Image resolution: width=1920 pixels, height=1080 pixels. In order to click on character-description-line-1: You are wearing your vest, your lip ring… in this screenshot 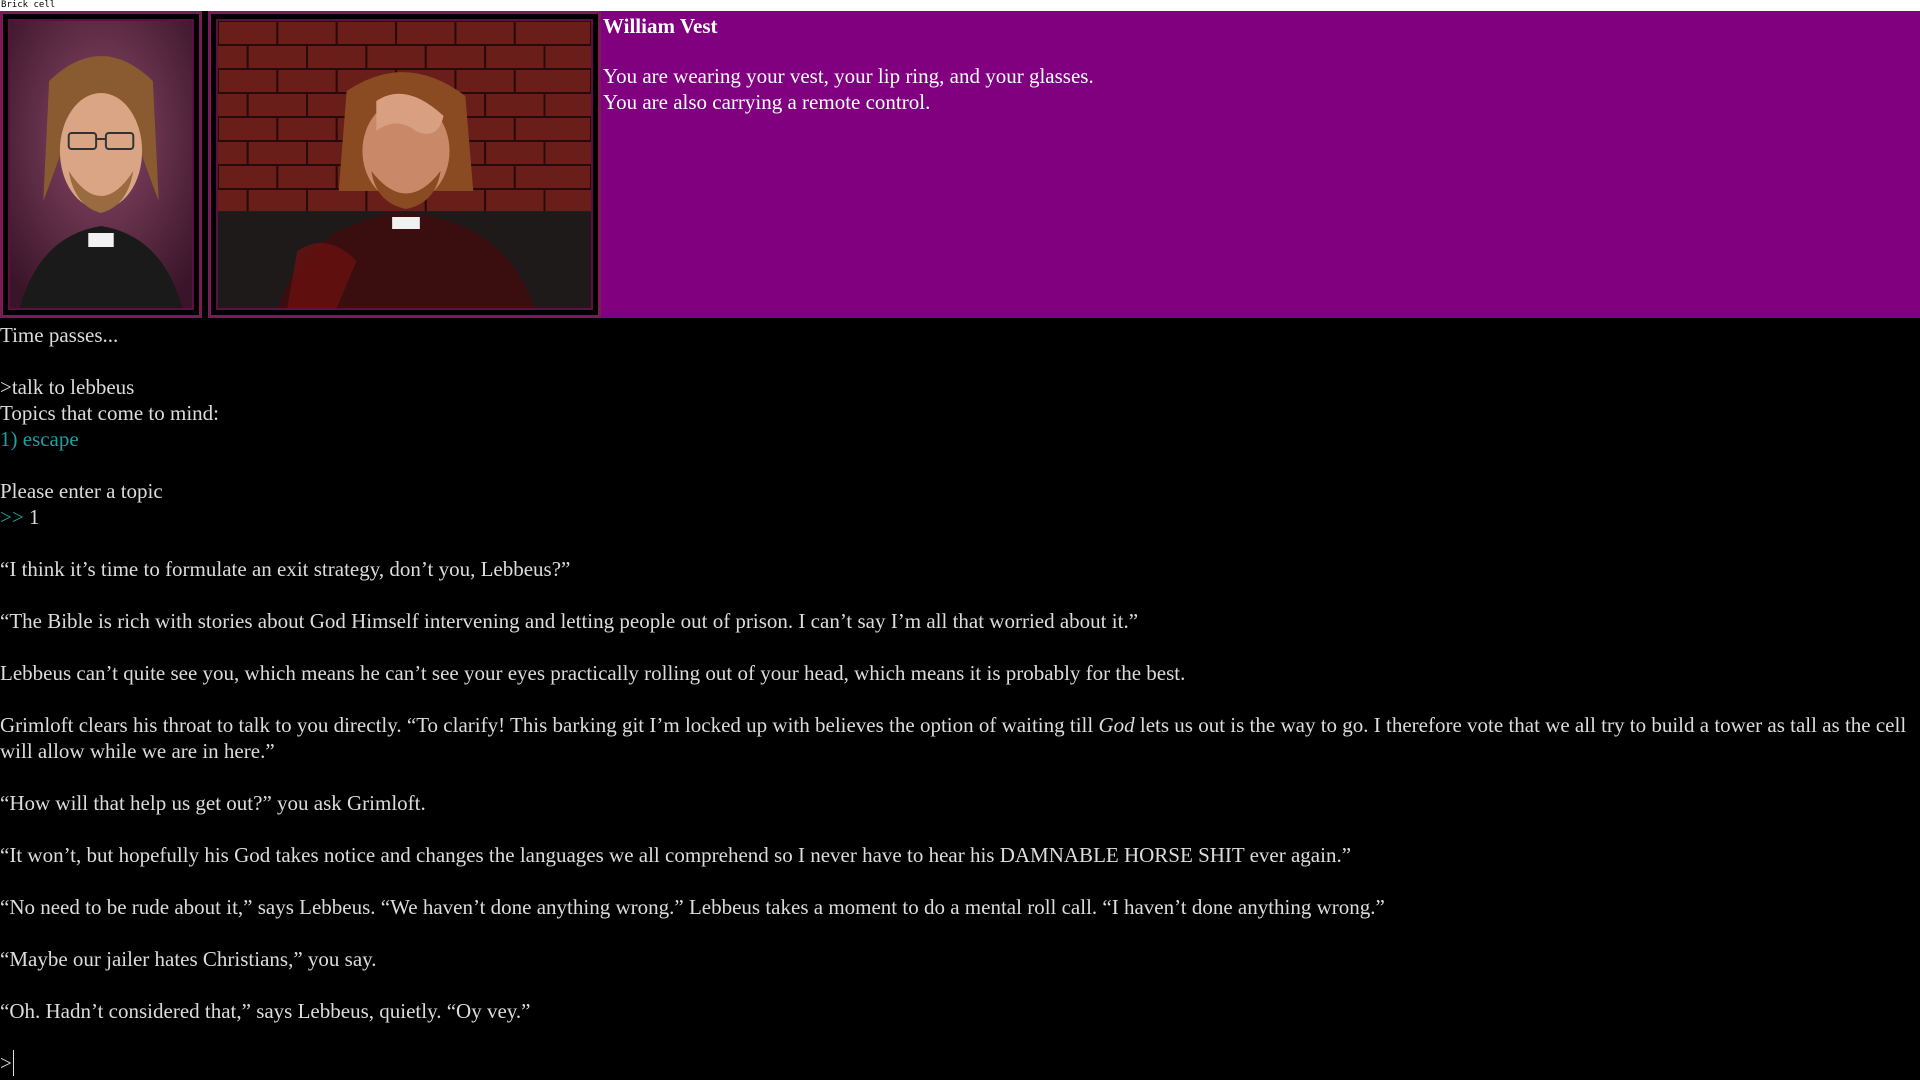, I will do `click(848, 76)`.